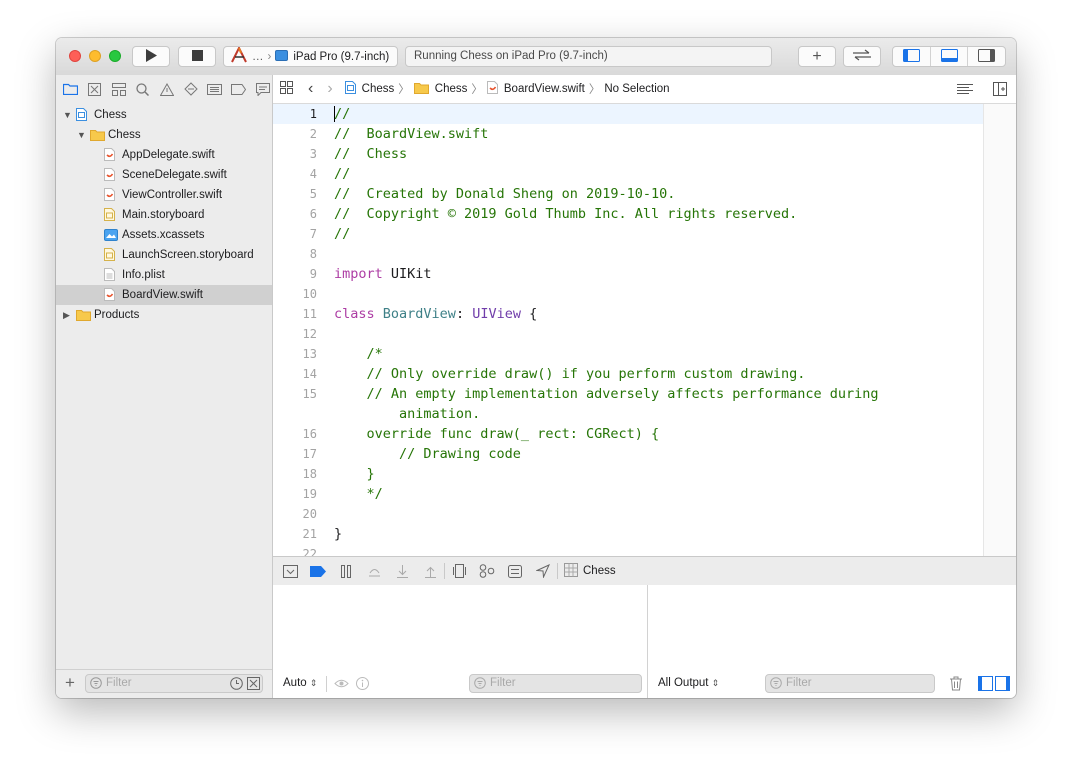  Describe the element at coordinates (628, 294) in the screenshot. I see `code-line: 10` at that location.